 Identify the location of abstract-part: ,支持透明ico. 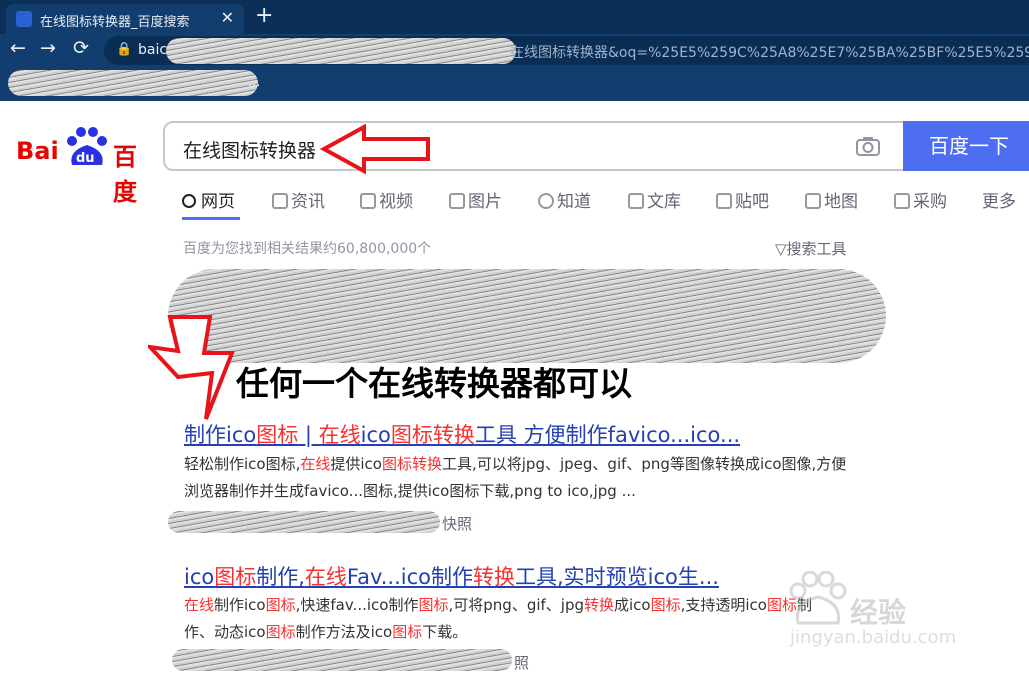
(723, 605).